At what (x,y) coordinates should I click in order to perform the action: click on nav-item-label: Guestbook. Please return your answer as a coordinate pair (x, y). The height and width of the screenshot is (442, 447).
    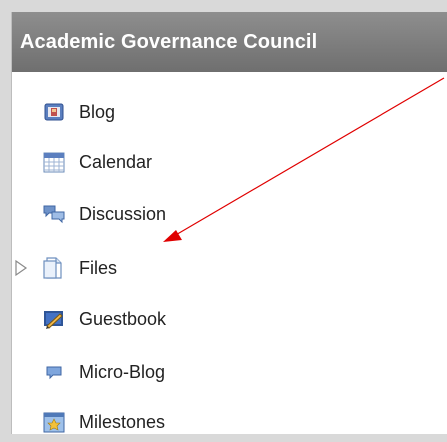
    Looking at the image, I should click on (123, 318).